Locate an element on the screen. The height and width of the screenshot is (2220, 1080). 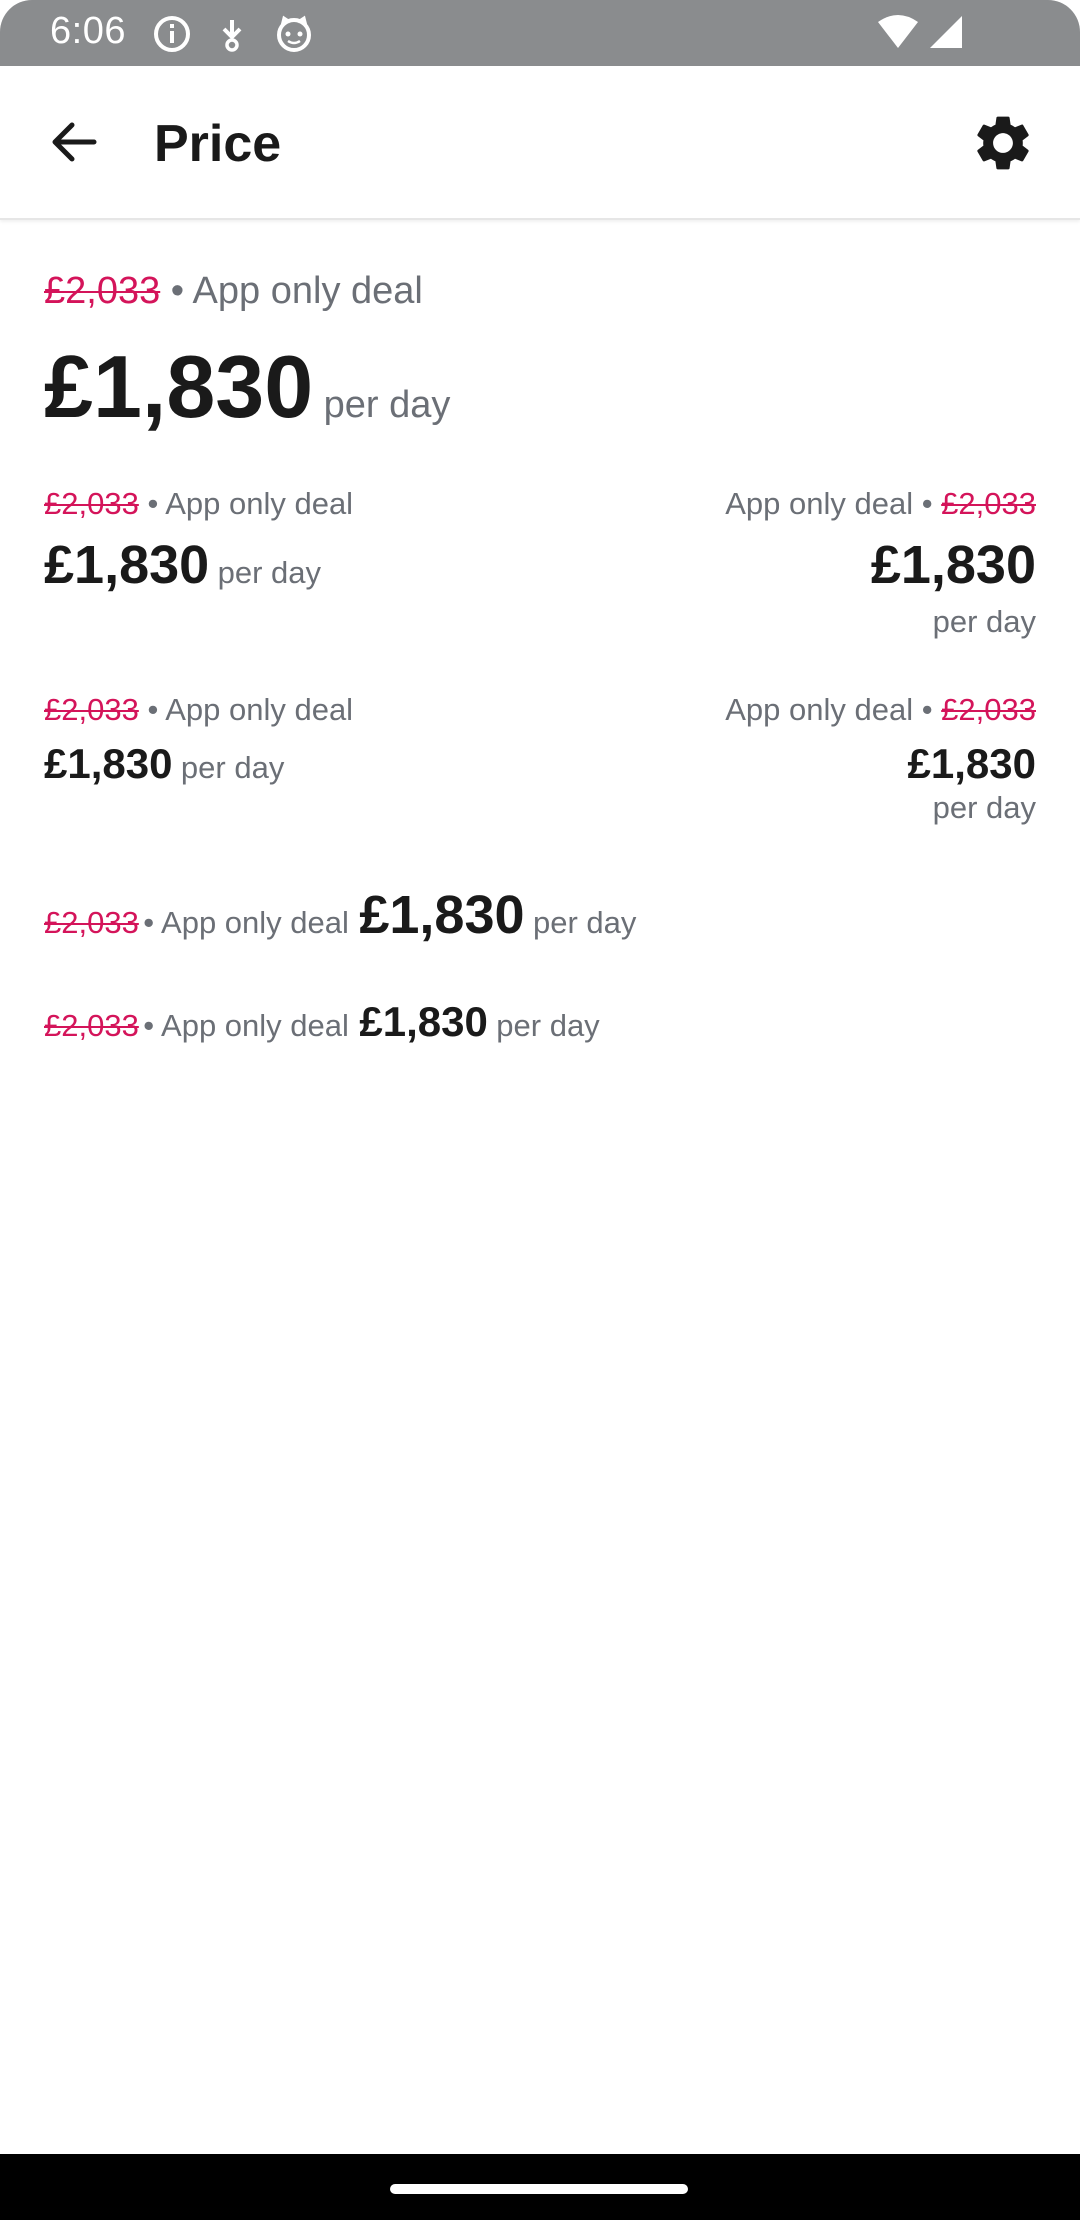
price-large-main-line: £1,830 per day is located at coordinates (247, 387).